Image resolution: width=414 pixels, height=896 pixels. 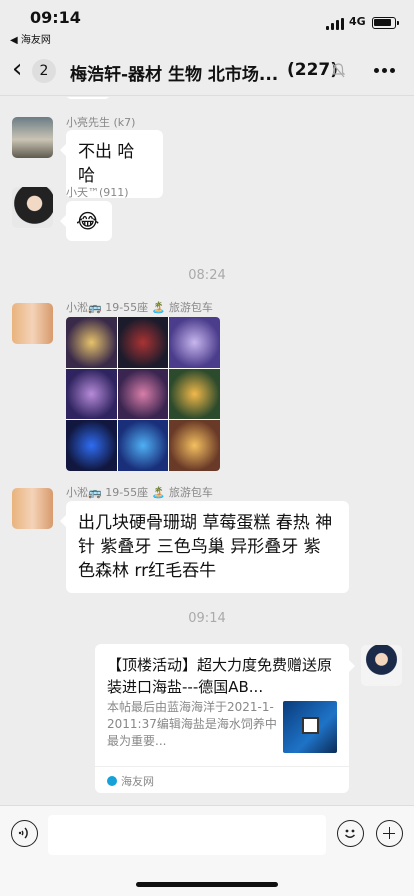 I want to click on plus-icon, so click(x=389, y=833).